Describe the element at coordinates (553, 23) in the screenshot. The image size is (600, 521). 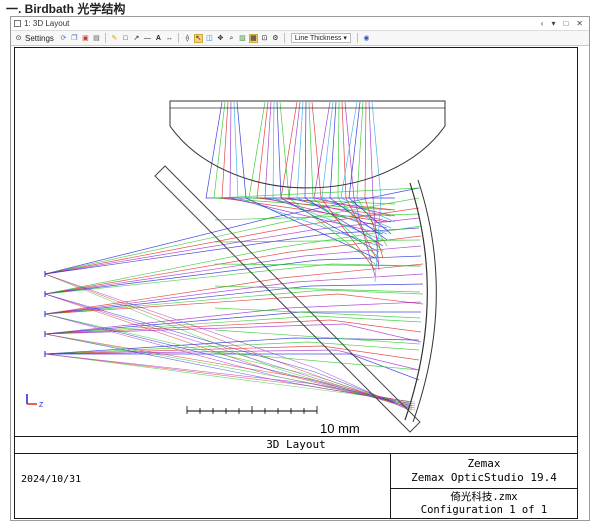
I see `window-menu-button: ▾` at that location.